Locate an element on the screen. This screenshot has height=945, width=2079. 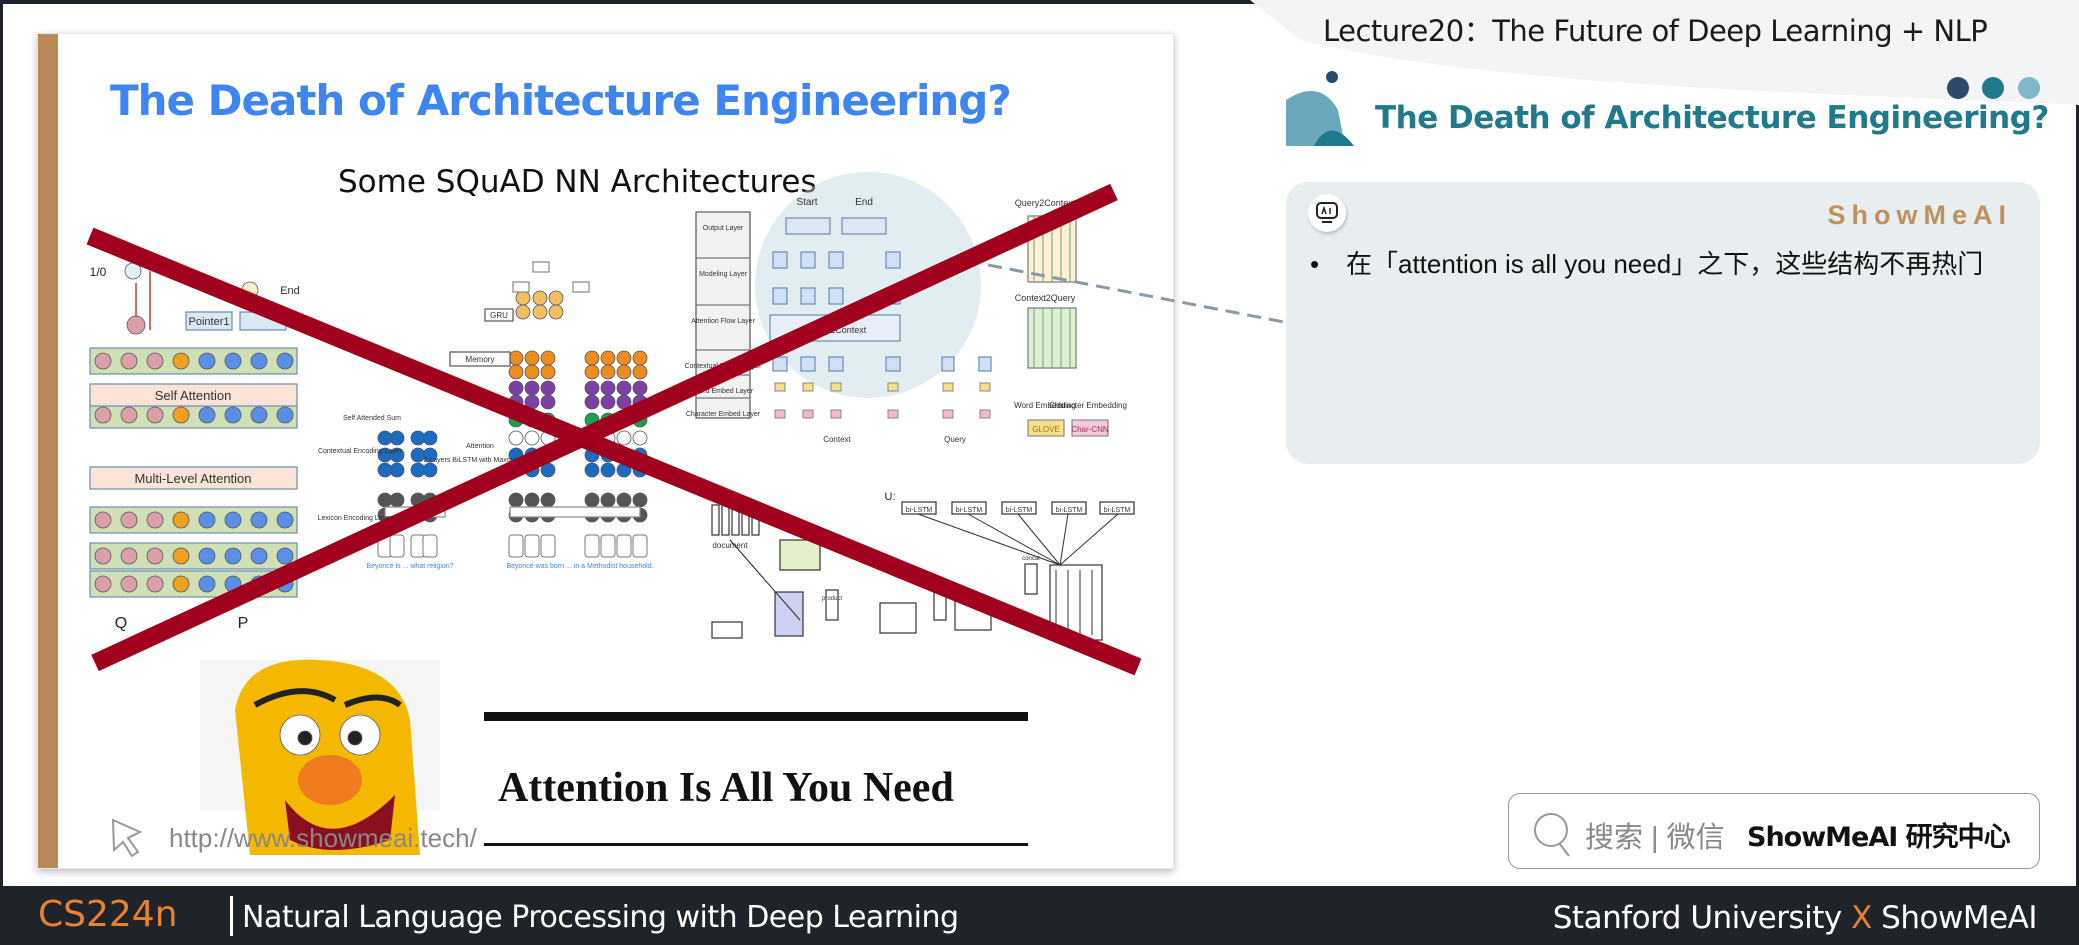
cursor-icon is located at coordinates (127, 838).